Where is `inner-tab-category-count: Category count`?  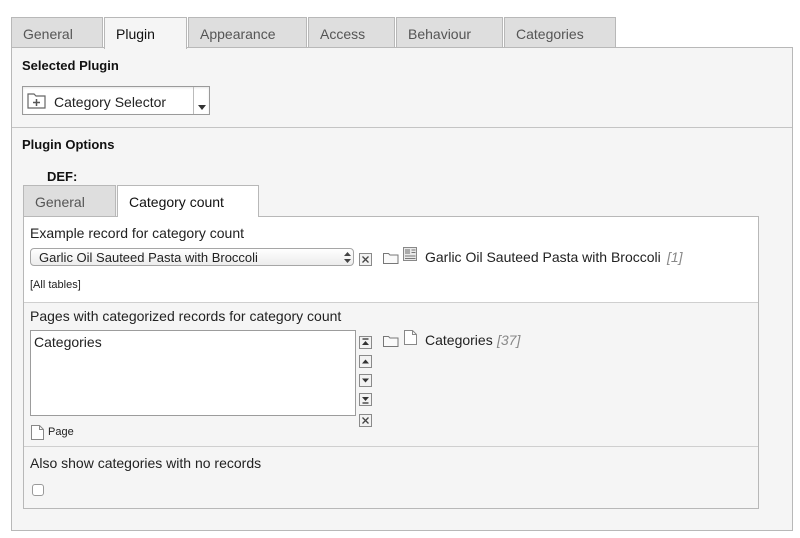 inner-tab-category-count: Category count is located at coordinates (188, 201).